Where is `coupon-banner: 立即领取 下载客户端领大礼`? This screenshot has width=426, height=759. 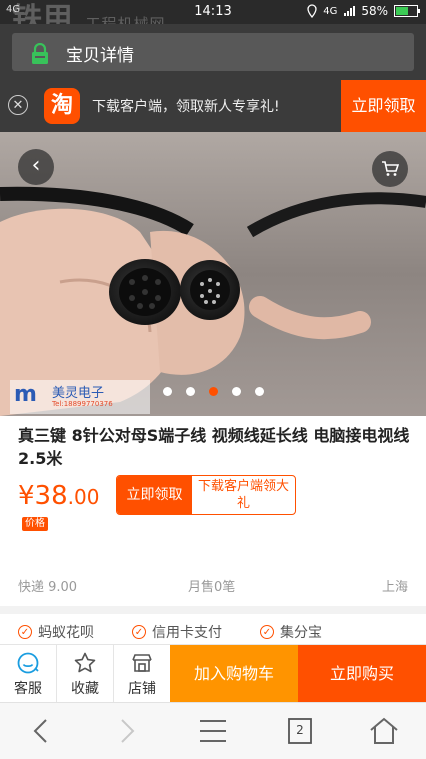 coupon-banner: 立即领取 下载客户端领大礼 is located at coordinates (206, 495).